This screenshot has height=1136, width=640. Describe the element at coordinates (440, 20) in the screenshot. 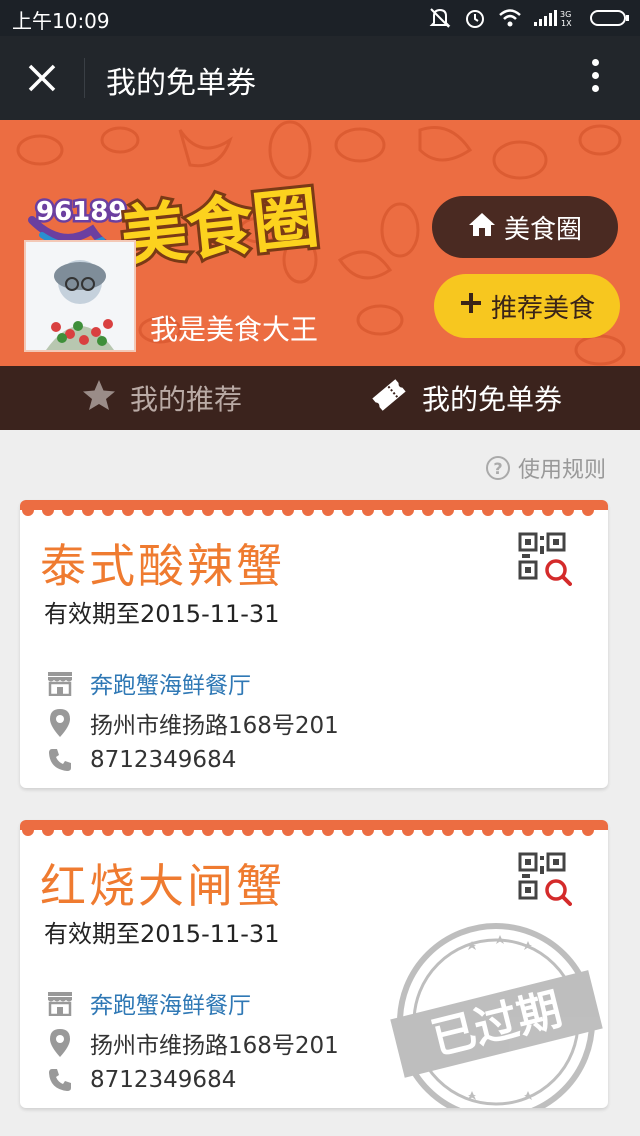

I see `mute-icon` at that location.